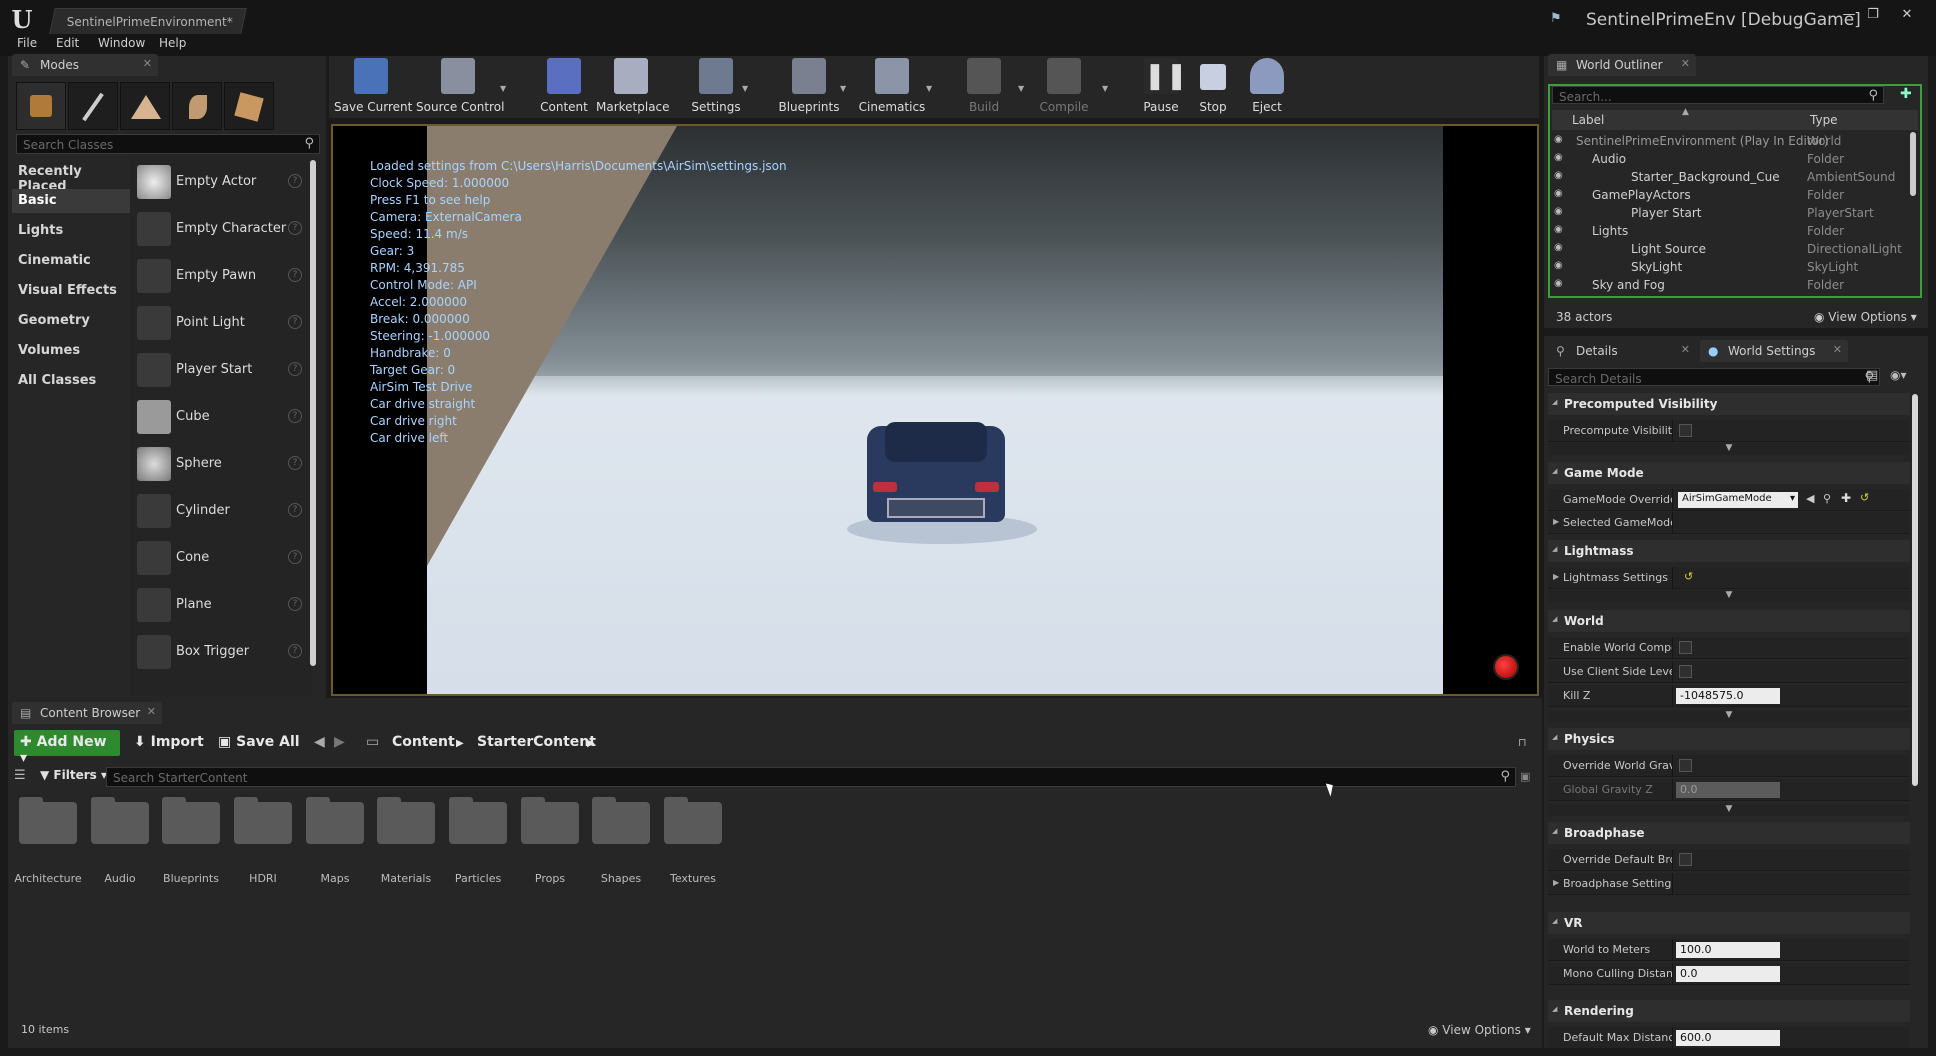  What do you see at coordinates (220, 370) in the screenshot?
I see `class-item-player-start: Player Start?` at bounding box center [220, 370].